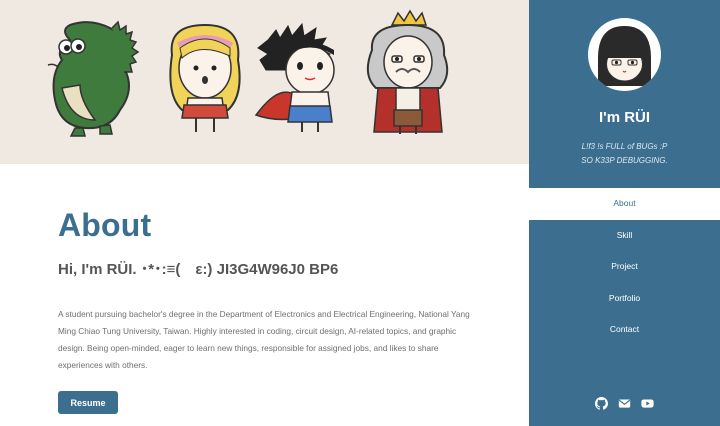 The image size is (720, 426). I want to click on mail-icon, so click(624, 403).